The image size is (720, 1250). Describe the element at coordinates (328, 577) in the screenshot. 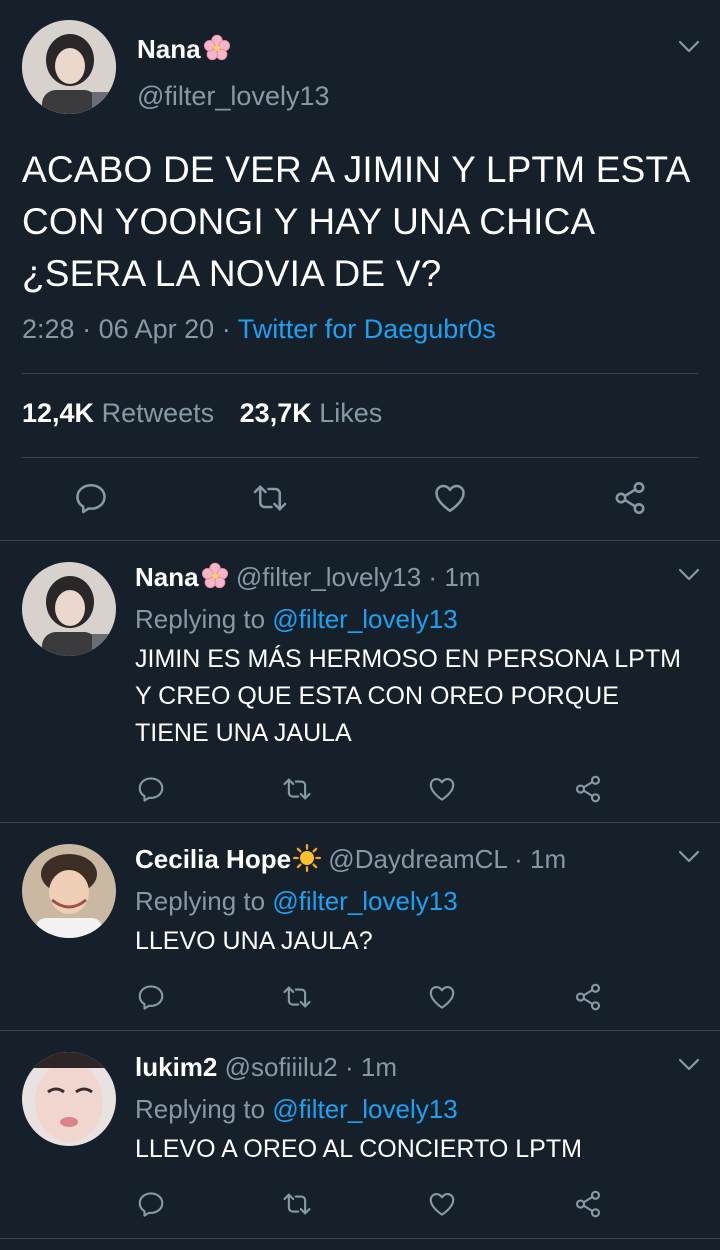

I see `reply-author-handle: @filter_lovely13` at that location.